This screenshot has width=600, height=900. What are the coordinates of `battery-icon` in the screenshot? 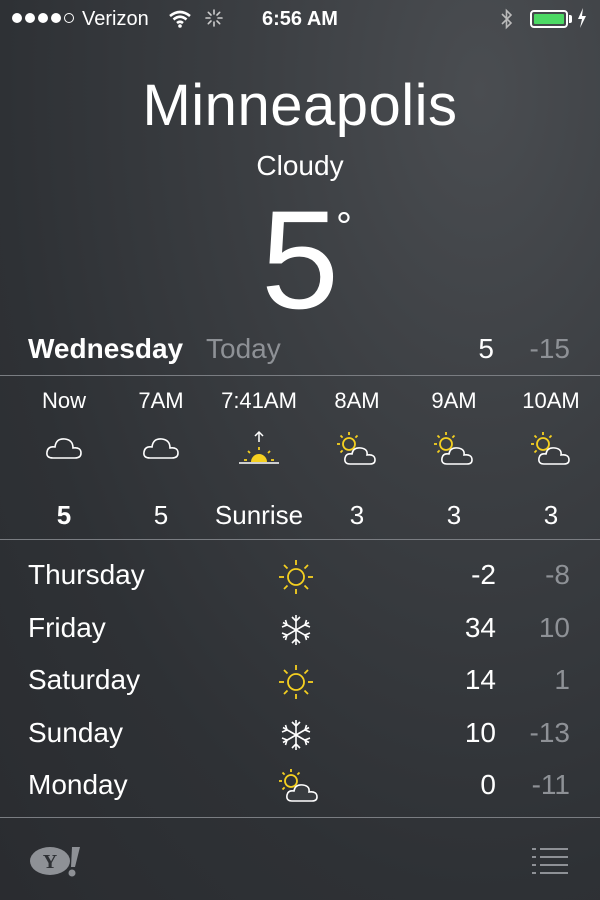 It's located at (549, 19).